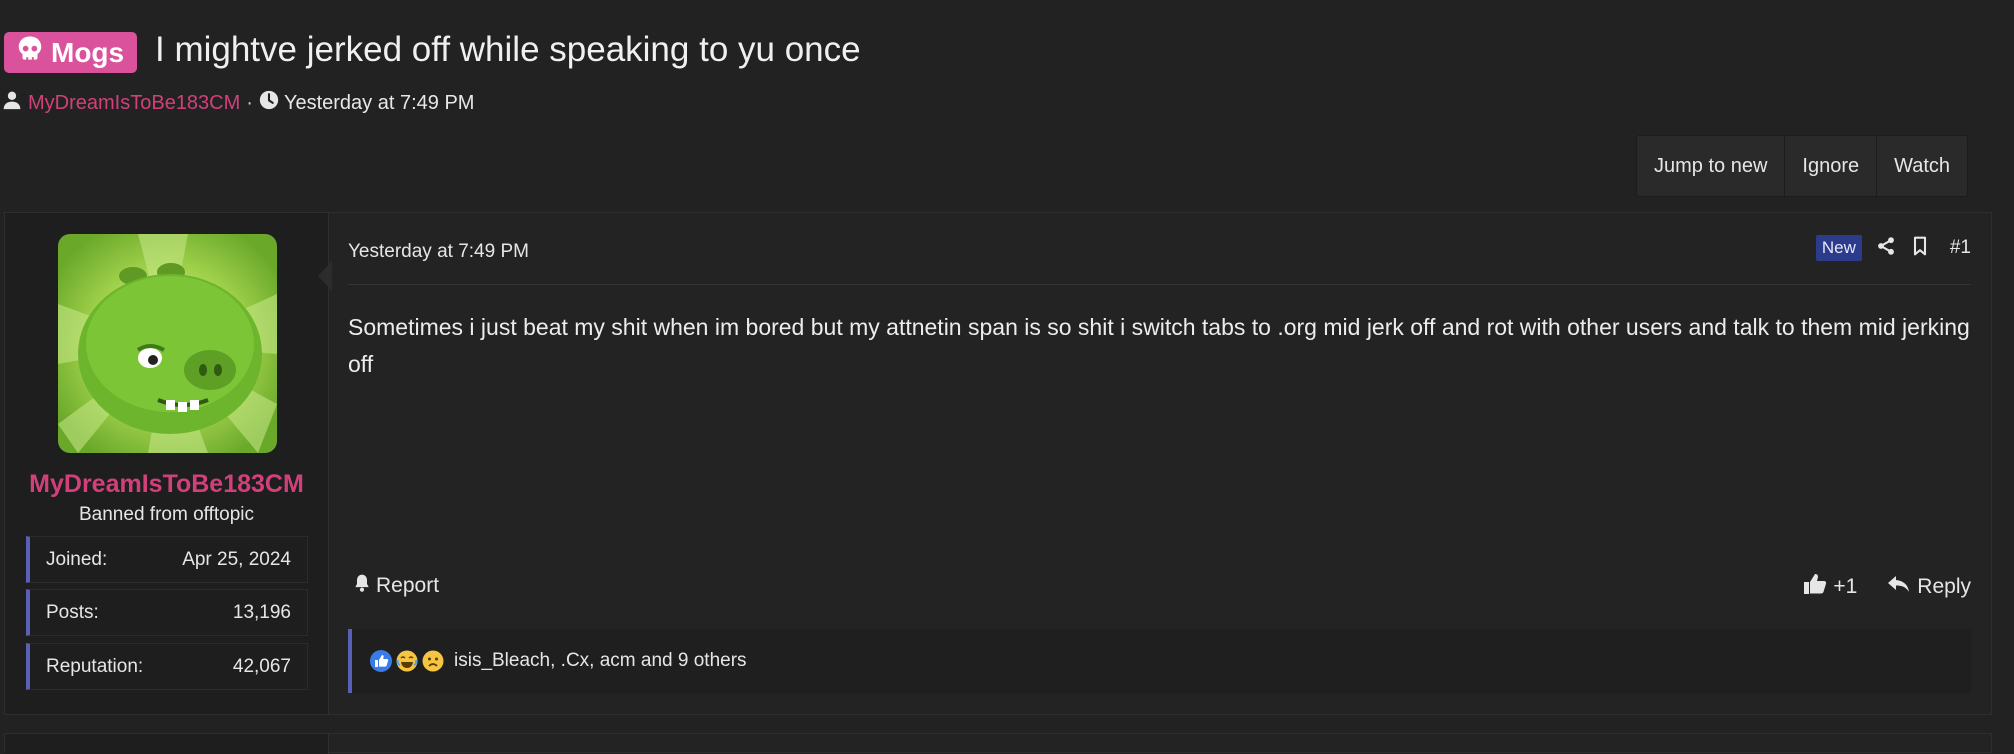  What do you see at coordinates (167, 612) in the screenshot?
I see `stat-posts: Posts: 13,196` at bounding box center [167, 612].